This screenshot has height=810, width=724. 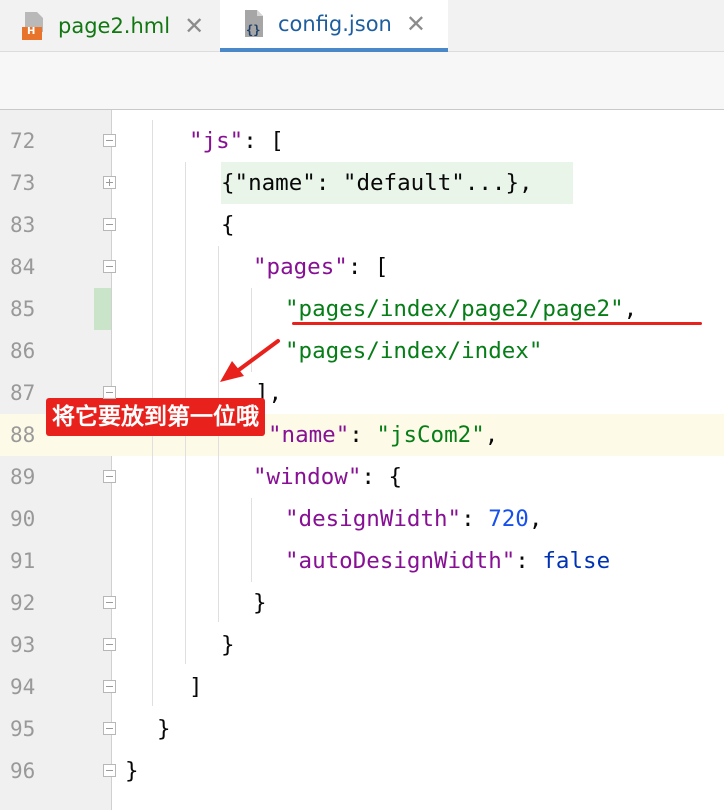 What do you see at coordinates (23, 309) in the screenshot?
I see `line-number: 85` at bounding box center [23, 309].